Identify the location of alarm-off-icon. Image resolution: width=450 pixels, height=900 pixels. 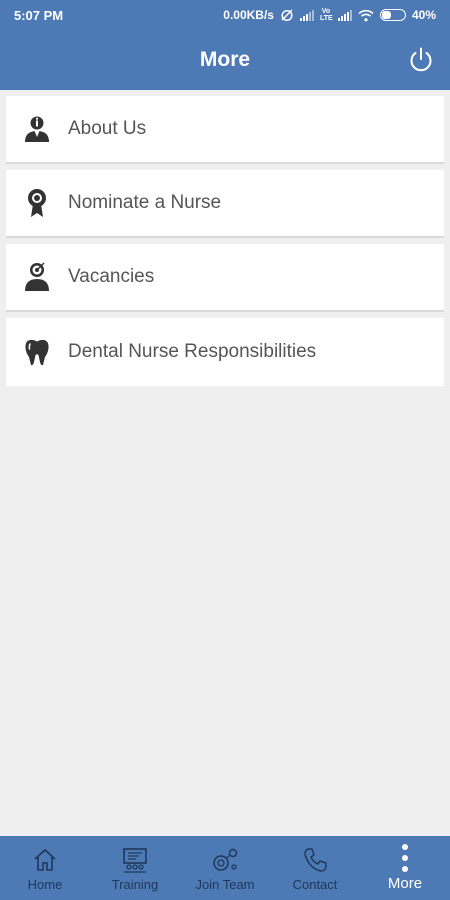
(287, 15).